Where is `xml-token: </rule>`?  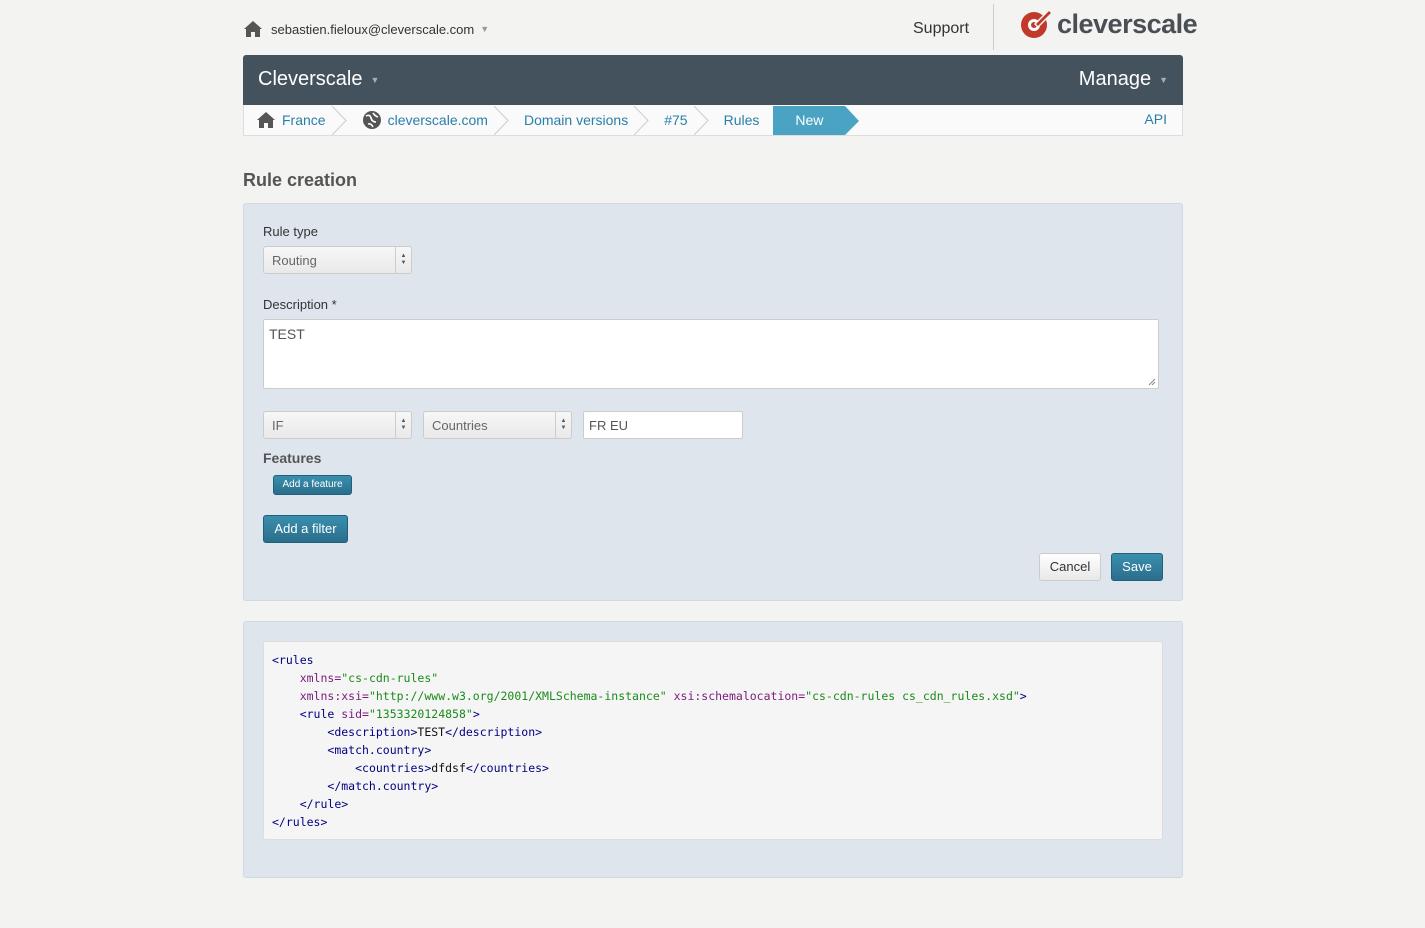 xml-token: </rule> is located at coordinates (324, 804).